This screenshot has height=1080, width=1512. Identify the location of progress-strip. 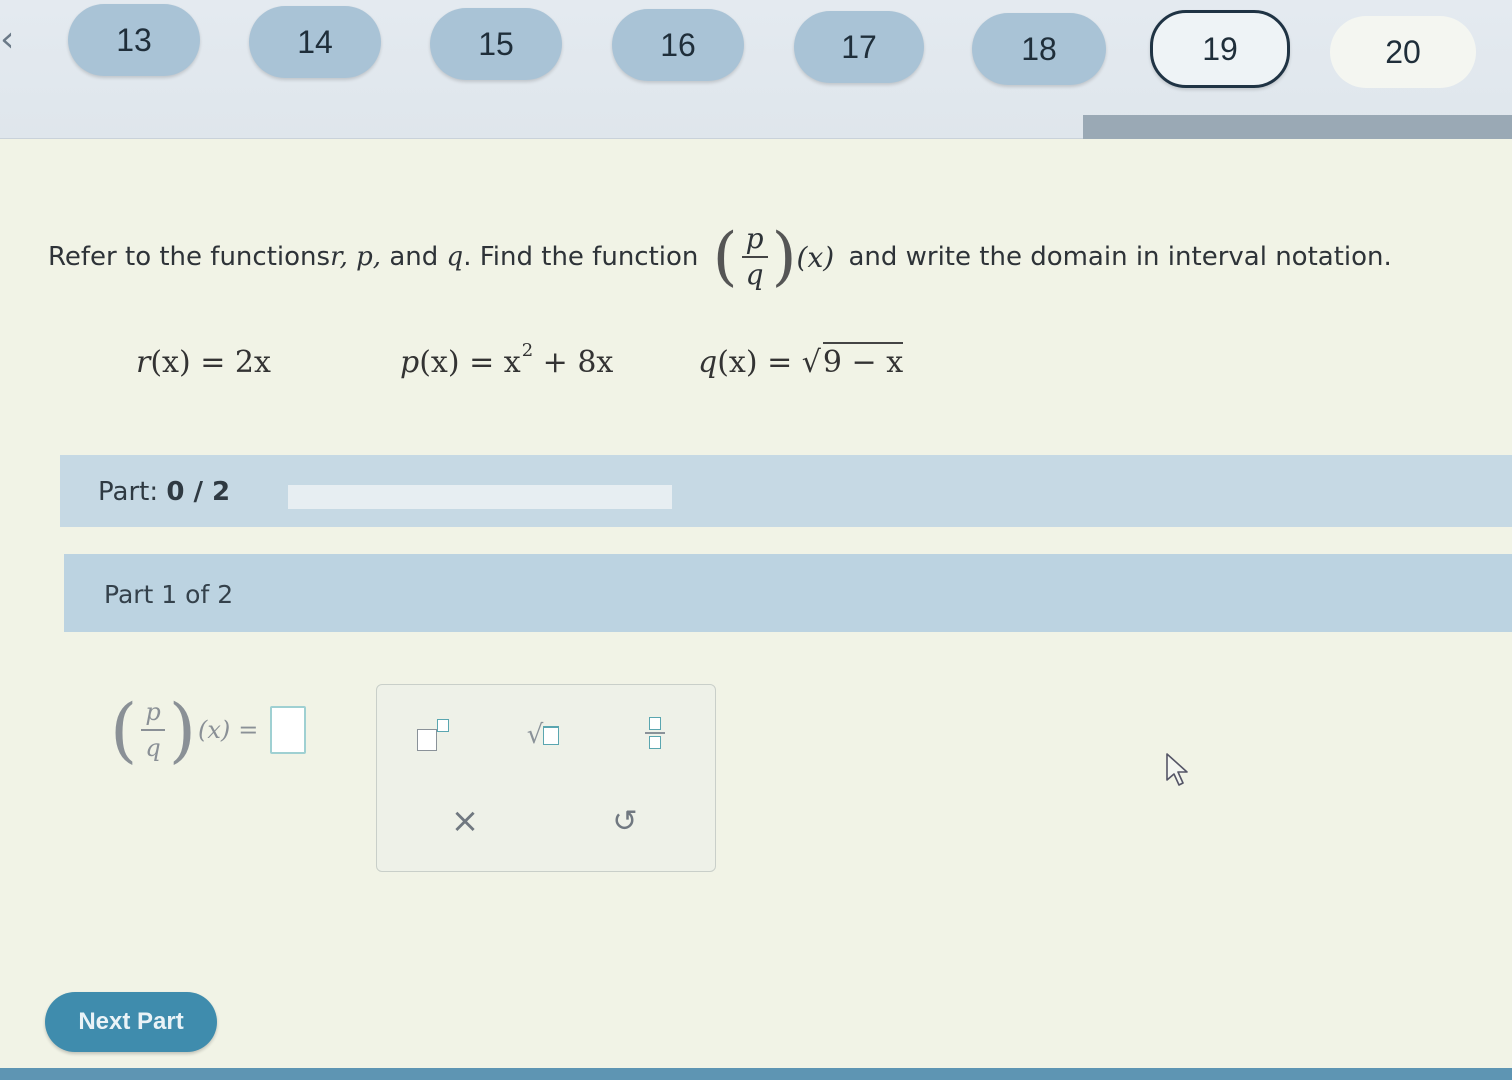
(1297, 127).